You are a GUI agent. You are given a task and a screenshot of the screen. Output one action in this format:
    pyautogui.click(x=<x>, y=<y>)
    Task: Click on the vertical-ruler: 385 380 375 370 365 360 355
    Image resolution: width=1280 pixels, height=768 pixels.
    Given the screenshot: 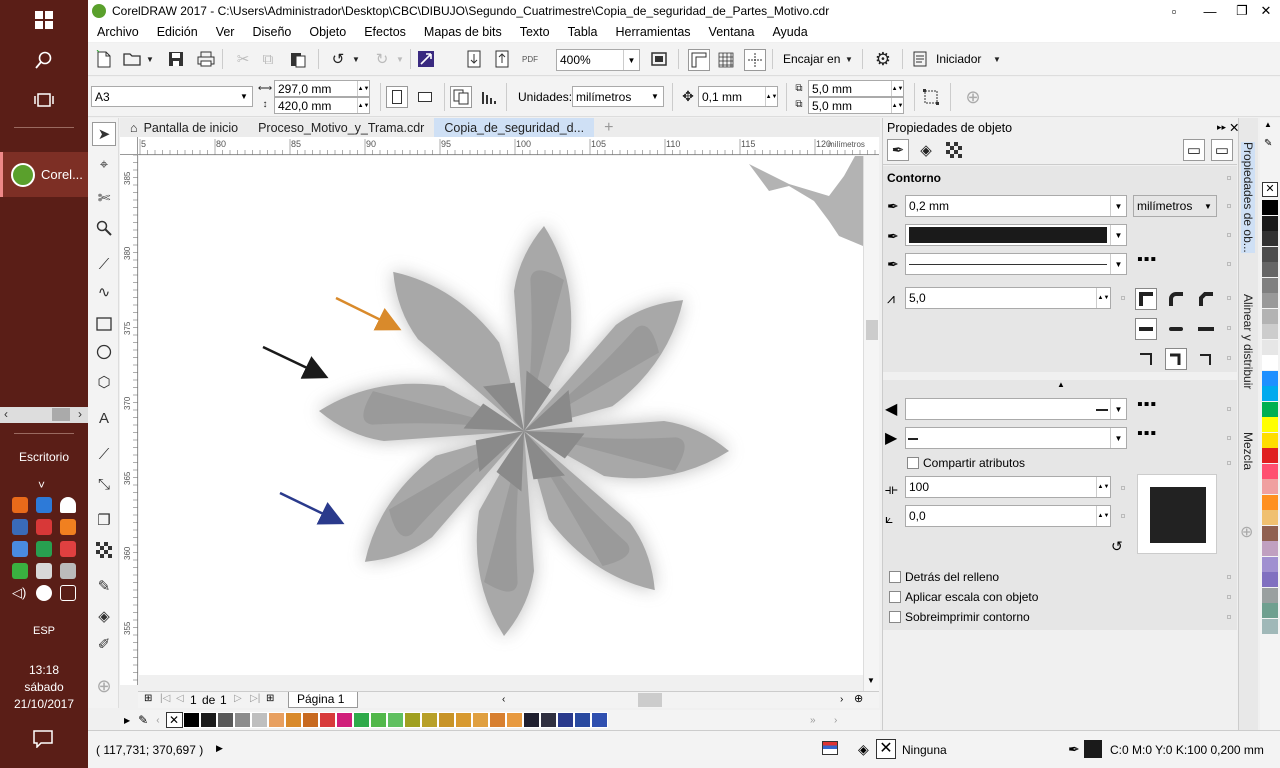 What is the action you would take?
    pyautogui.click(x=129, y=420)
    